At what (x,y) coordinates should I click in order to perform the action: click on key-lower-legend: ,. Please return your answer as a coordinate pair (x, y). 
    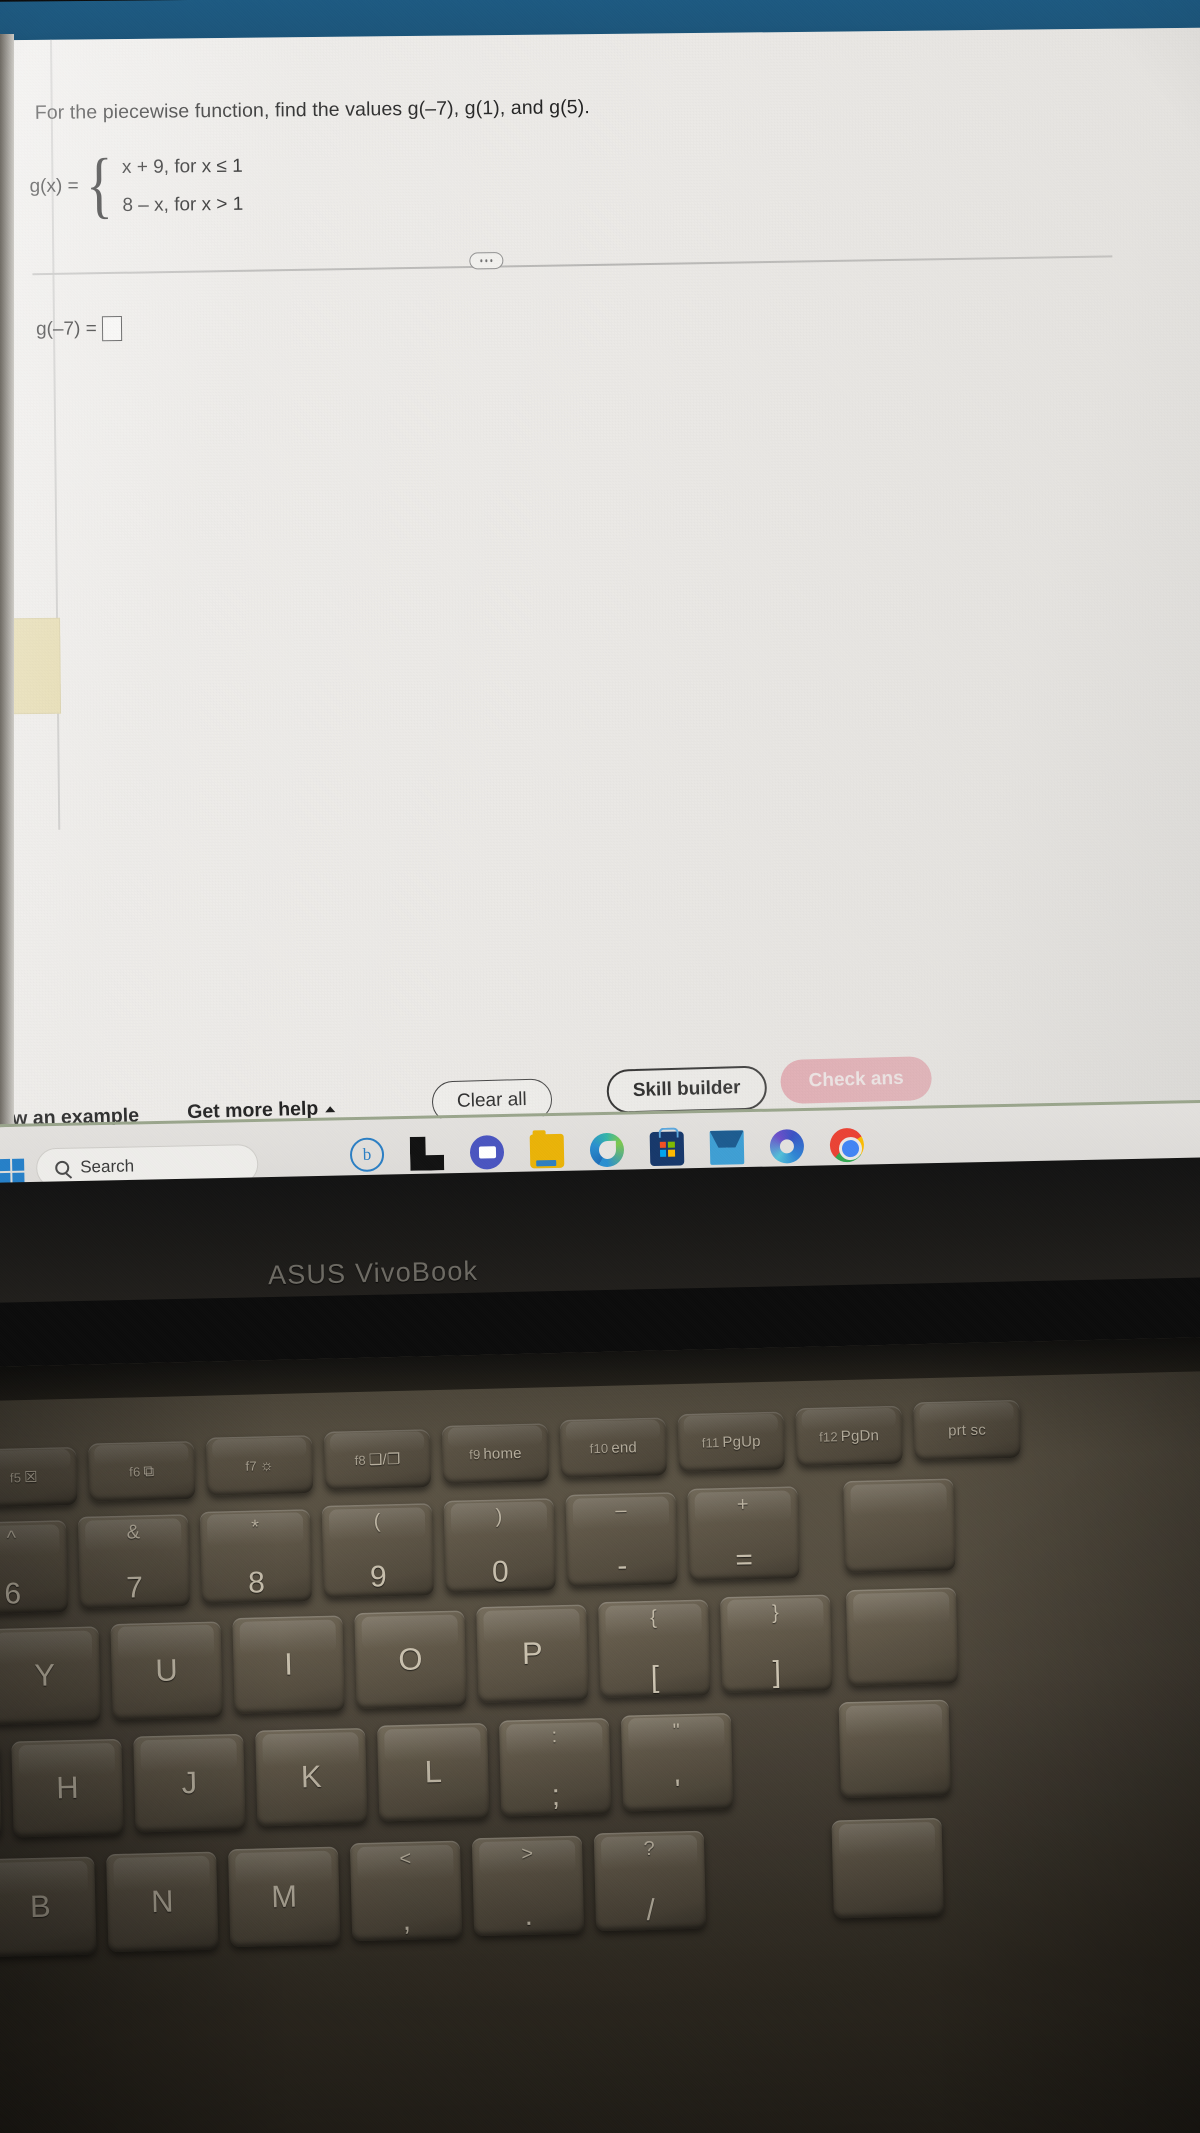
    Looking at the image, I should click on (407, 1921).